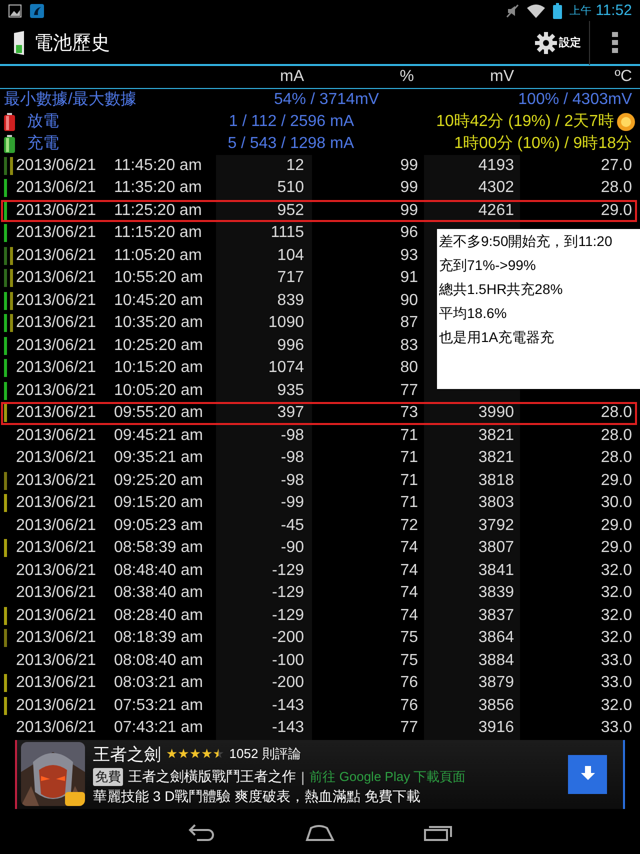 The image size is (640, 854). I want to click on table-cell: 397, so click(290, 413).